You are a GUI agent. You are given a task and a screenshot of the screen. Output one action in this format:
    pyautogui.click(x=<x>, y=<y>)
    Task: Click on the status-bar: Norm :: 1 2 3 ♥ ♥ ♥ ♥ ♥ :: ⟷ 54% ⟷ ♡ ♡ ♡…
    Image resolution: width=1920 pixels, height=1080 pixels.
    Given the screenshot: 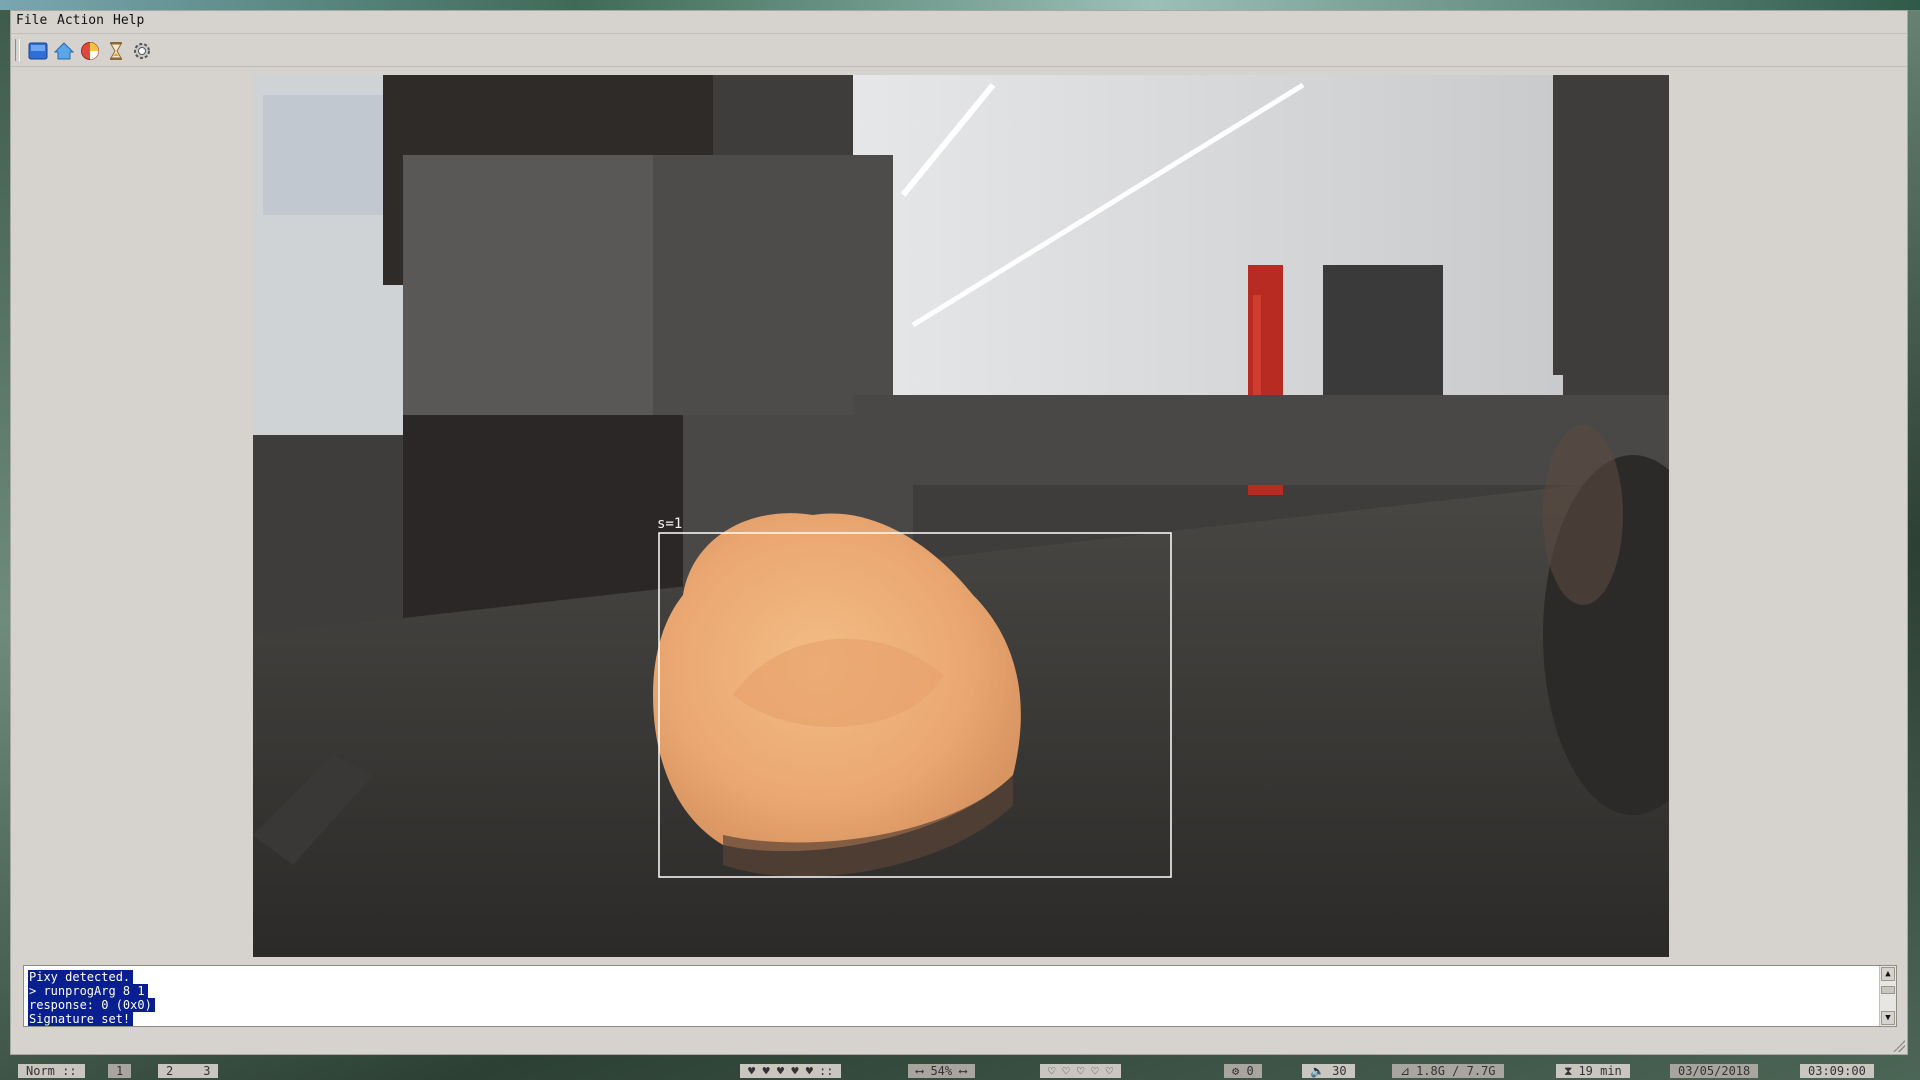 What is the action you would take?
    pyautogui.click(x=960, y=1071)
    